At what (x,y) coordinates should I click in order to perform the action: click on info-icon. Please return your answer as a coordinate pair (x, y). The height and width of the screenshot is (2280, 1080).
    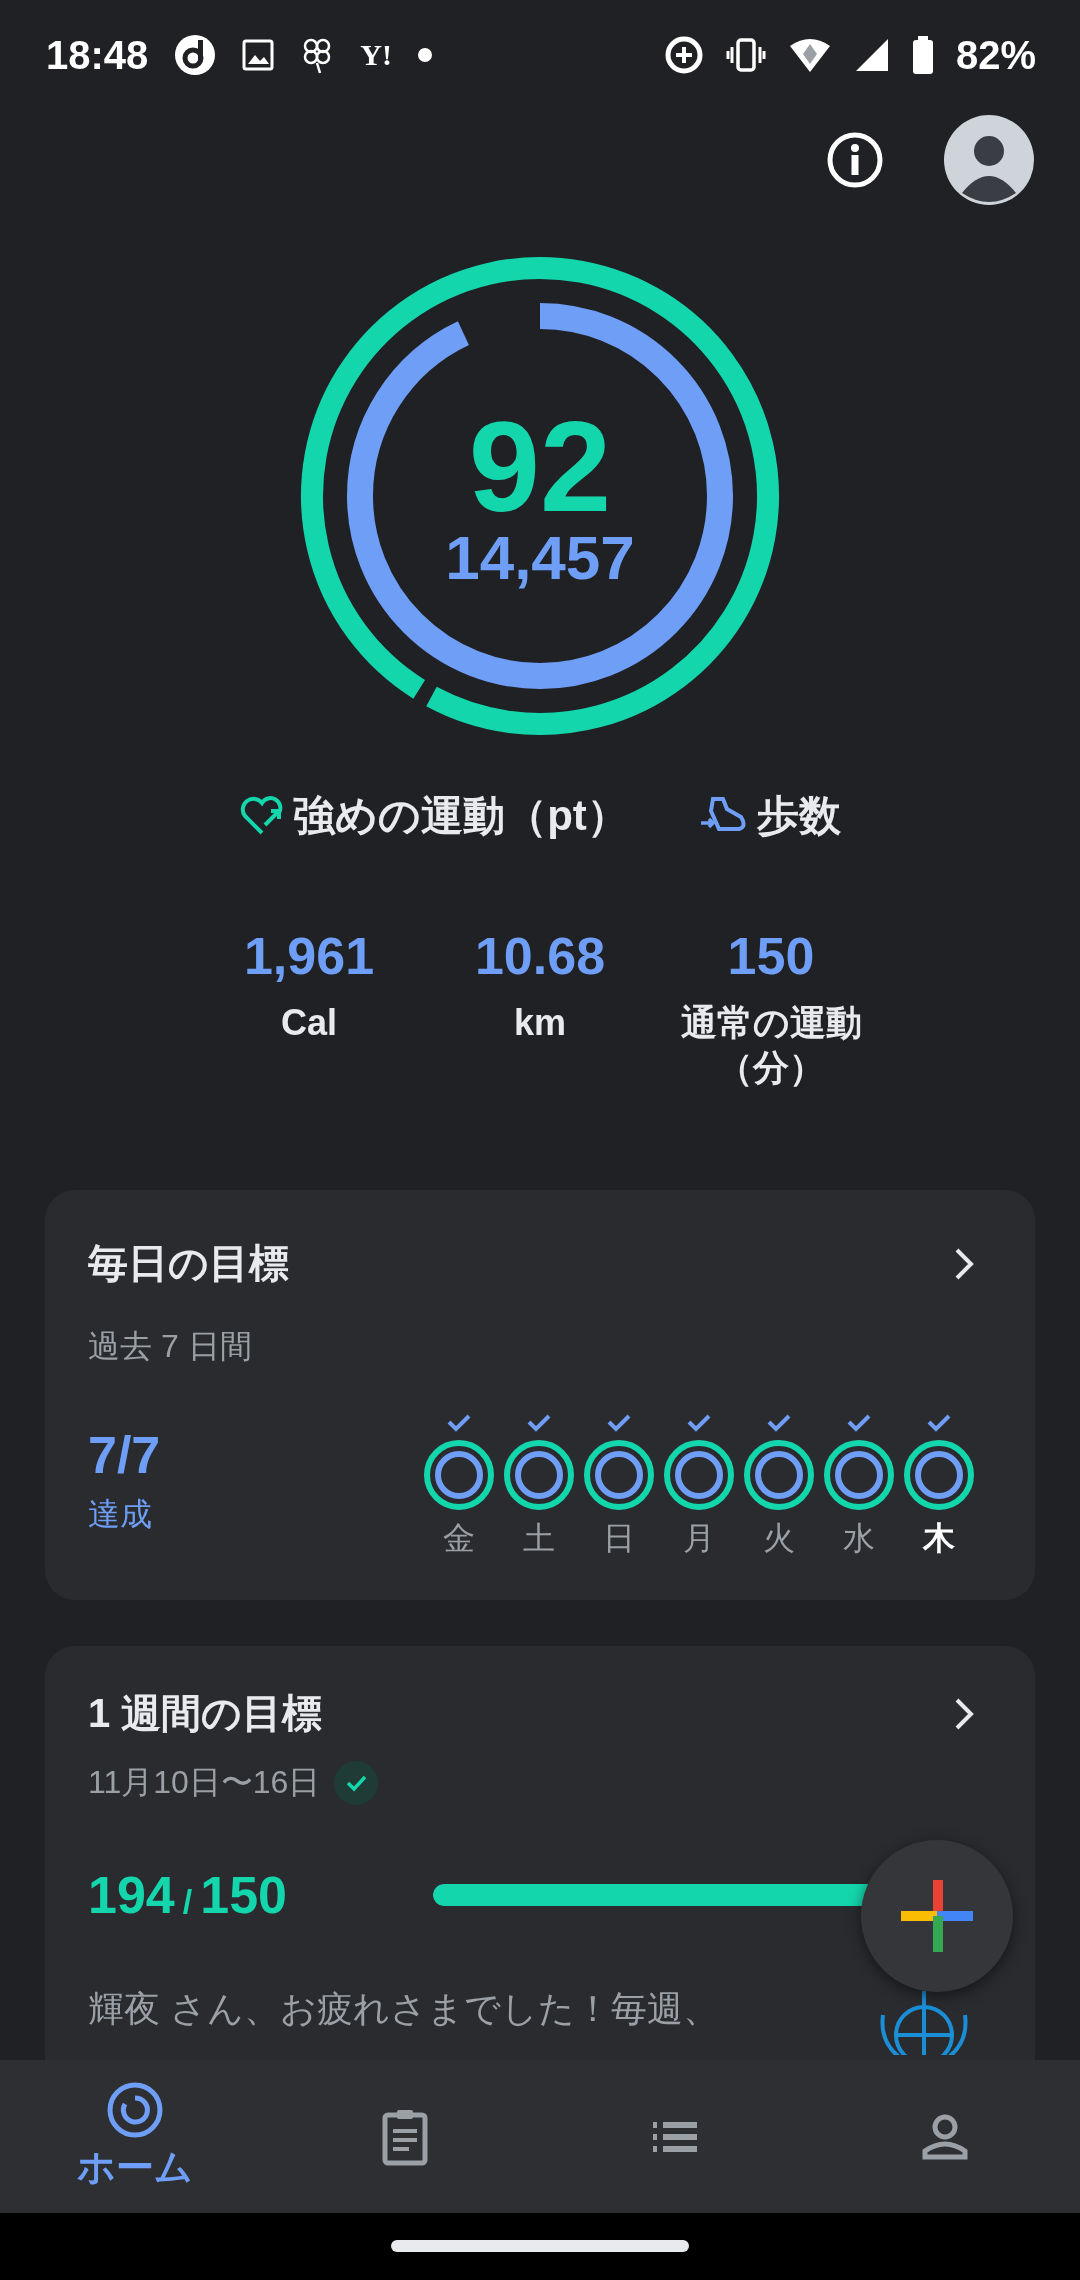
    Looking at the image, I should click on (855, 160).